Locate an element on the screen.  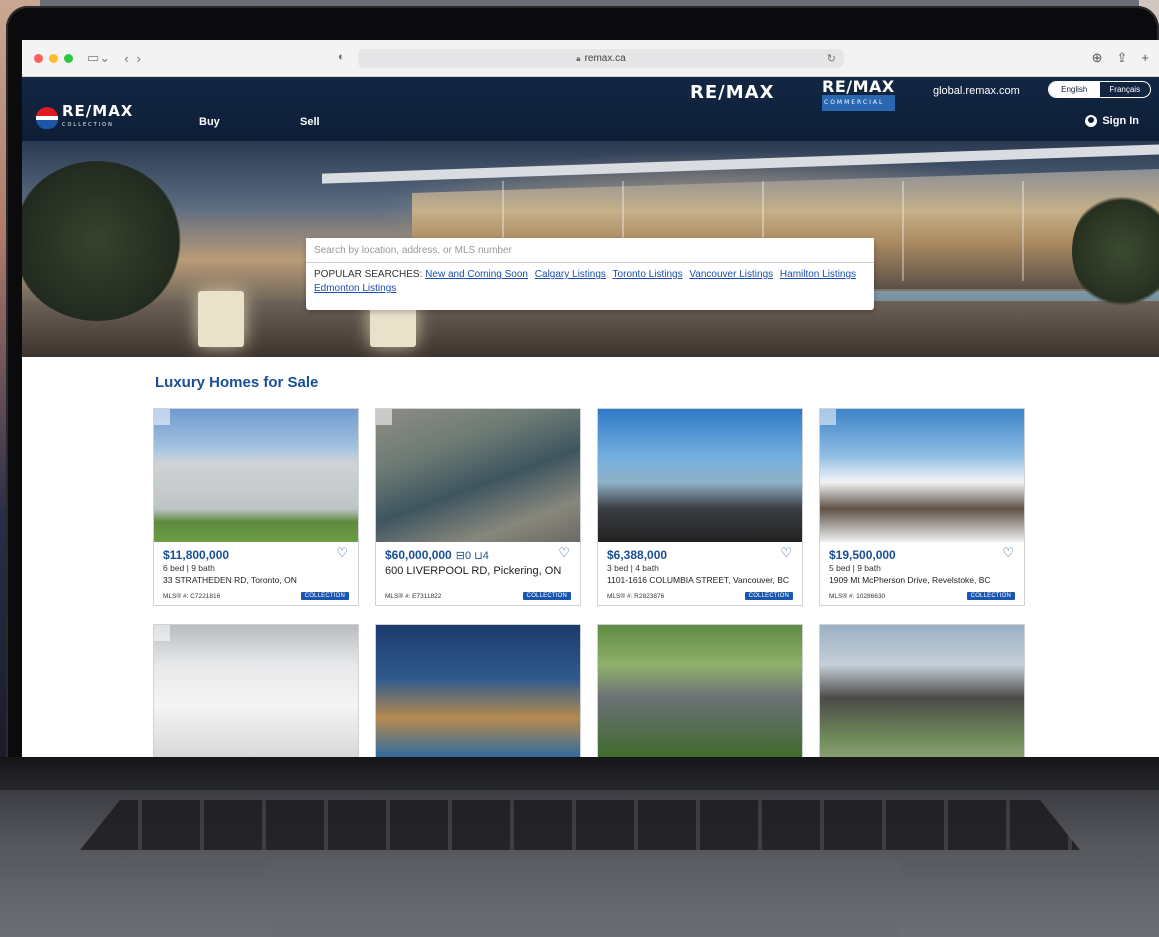
popular-link-new: New and Coming Soon is located at coordinates (476, 274).